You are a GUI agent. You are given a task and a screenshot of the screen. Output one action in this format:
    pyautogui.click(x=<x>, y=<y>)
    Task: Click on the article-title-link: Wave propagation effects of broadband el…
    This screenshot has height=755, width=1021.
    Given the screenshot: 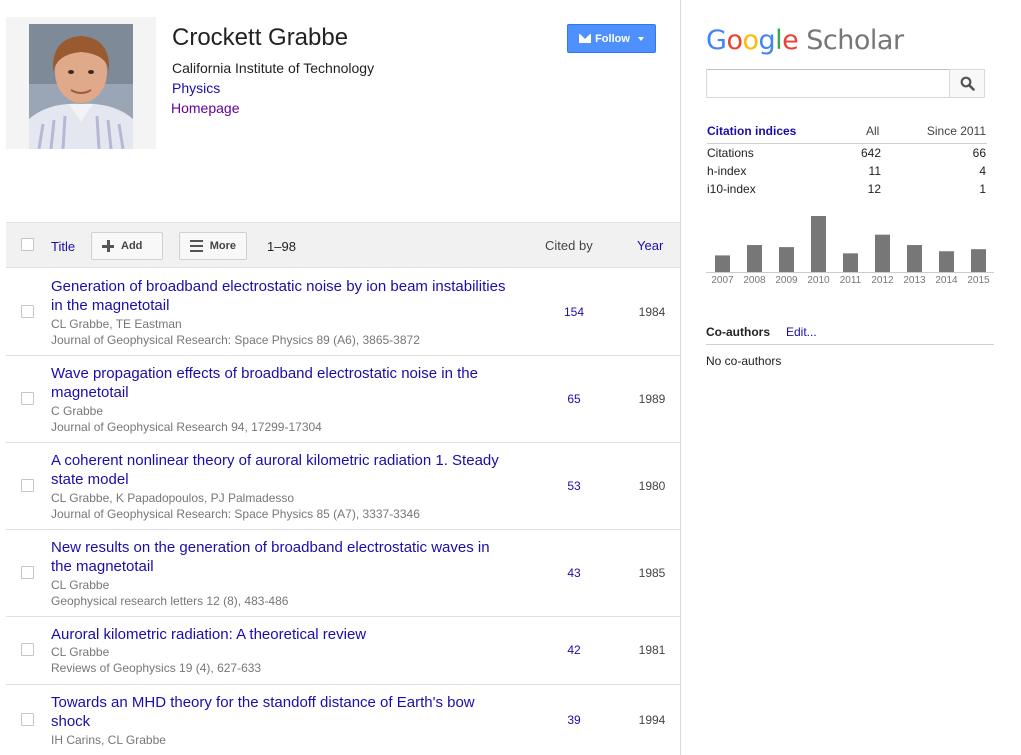 What is the action you would take?
    pyautogui.click(x=278, y=383)
    